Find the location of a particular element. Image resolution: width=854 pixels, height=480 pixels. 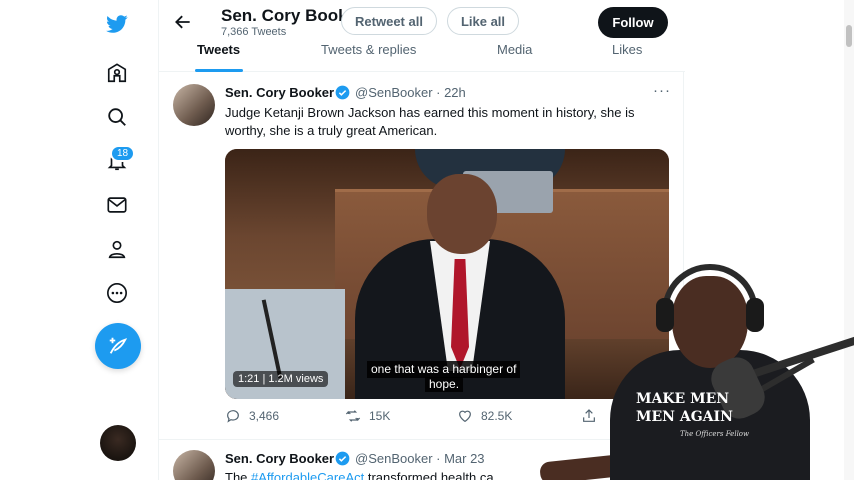

profile-person-icon is located at coordinates (117, 249).